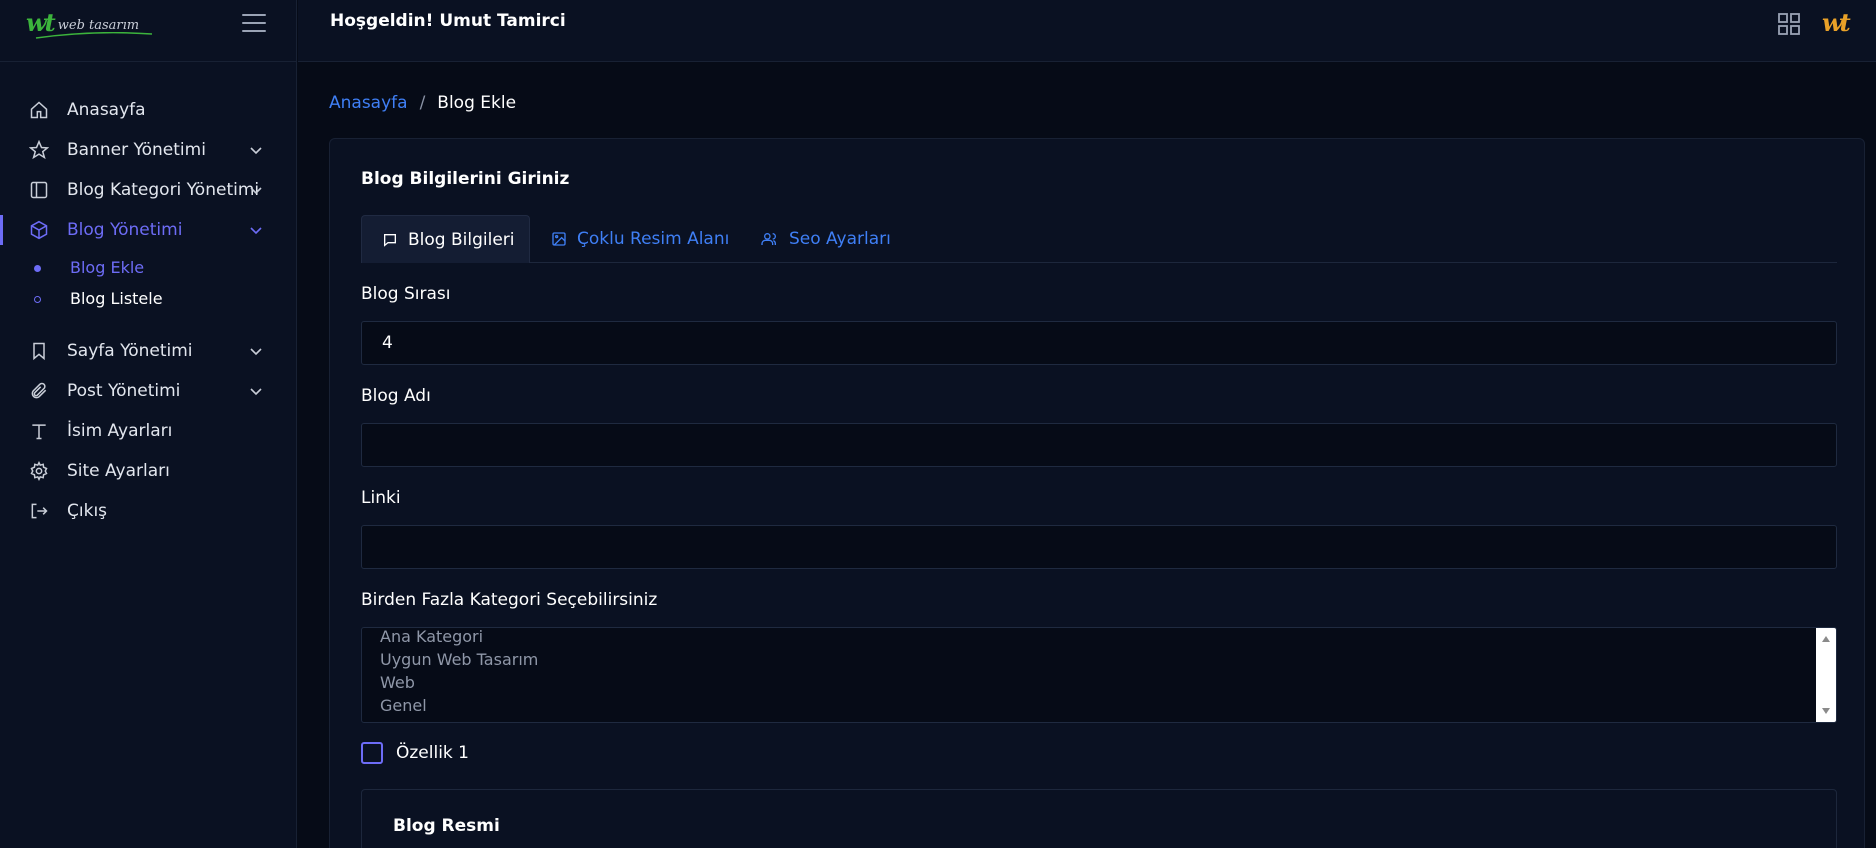  I want to click on sidebar-subitem-label: Blog Ekle, so click(107, 267).